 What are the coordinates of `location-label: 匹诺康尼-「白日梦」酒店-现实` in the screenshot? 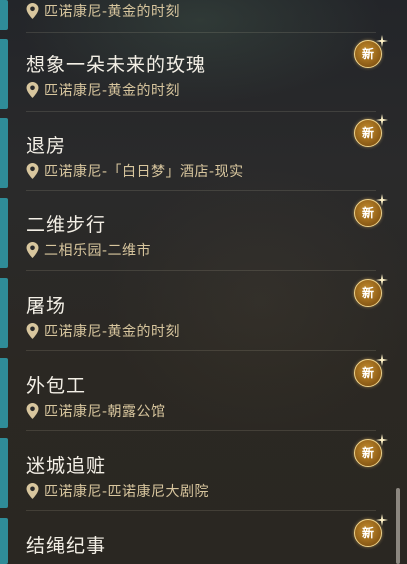 It's located at (135, 171).